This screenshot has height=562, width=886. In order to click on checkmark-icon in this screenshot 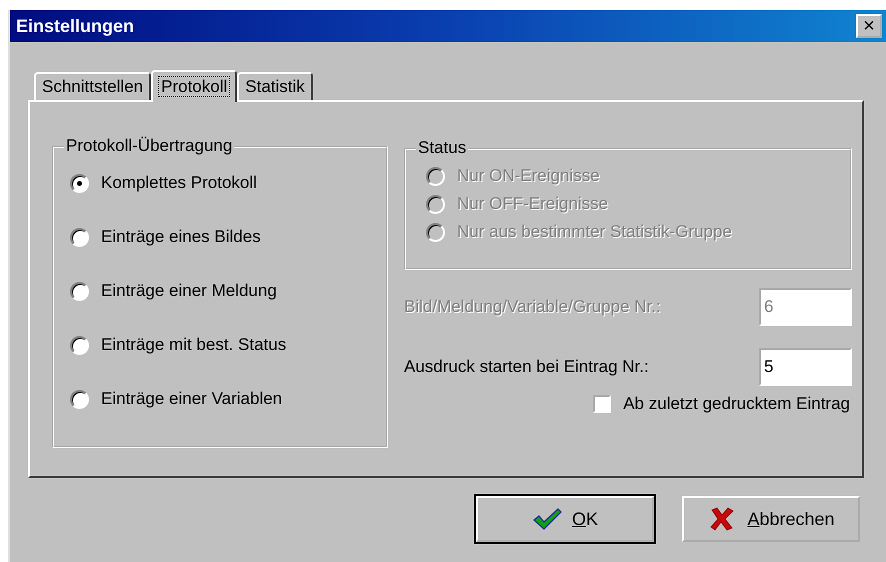, I will do `click(547, 519)`.